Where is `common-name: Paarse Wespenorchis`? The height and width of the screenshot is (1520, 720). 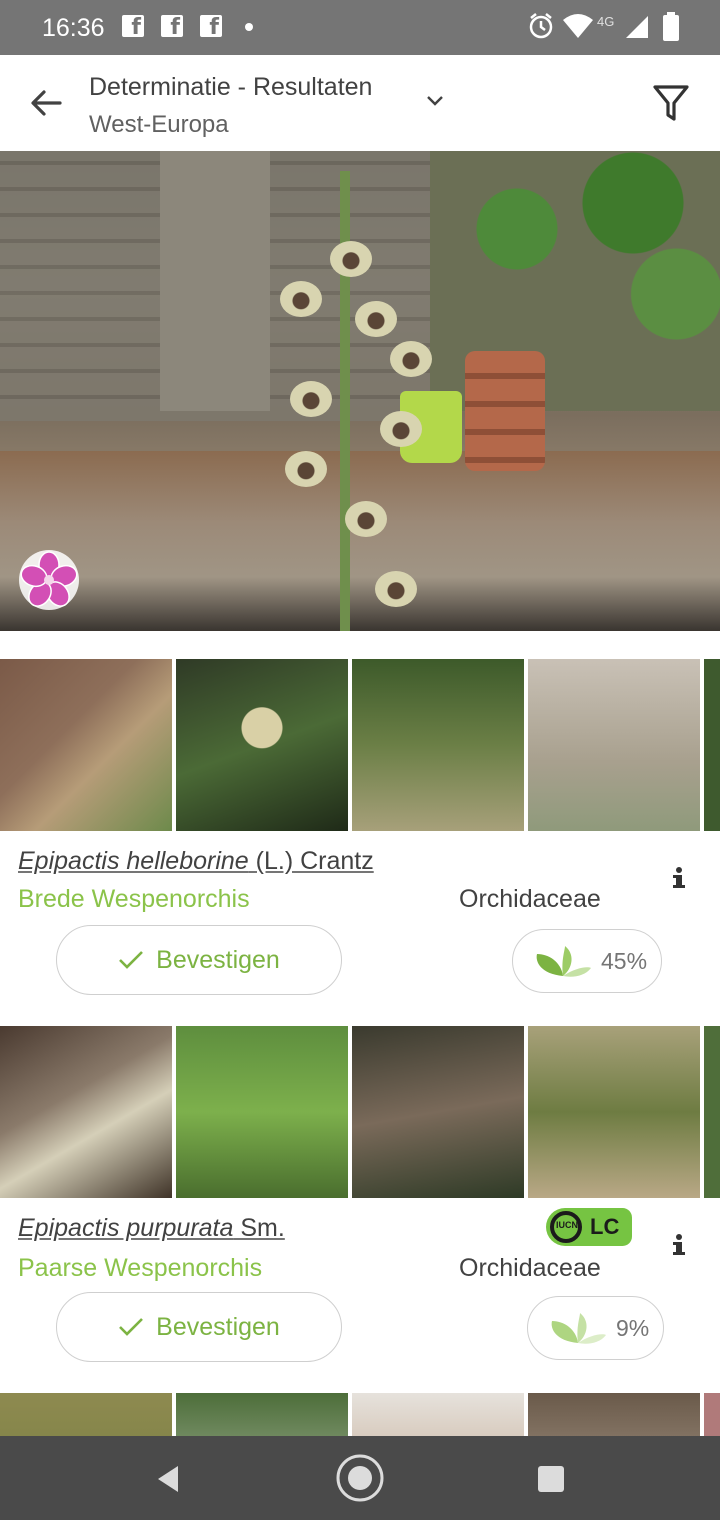
common-name: Paarse Wespenorchis is located at coordinates (140, 1268).